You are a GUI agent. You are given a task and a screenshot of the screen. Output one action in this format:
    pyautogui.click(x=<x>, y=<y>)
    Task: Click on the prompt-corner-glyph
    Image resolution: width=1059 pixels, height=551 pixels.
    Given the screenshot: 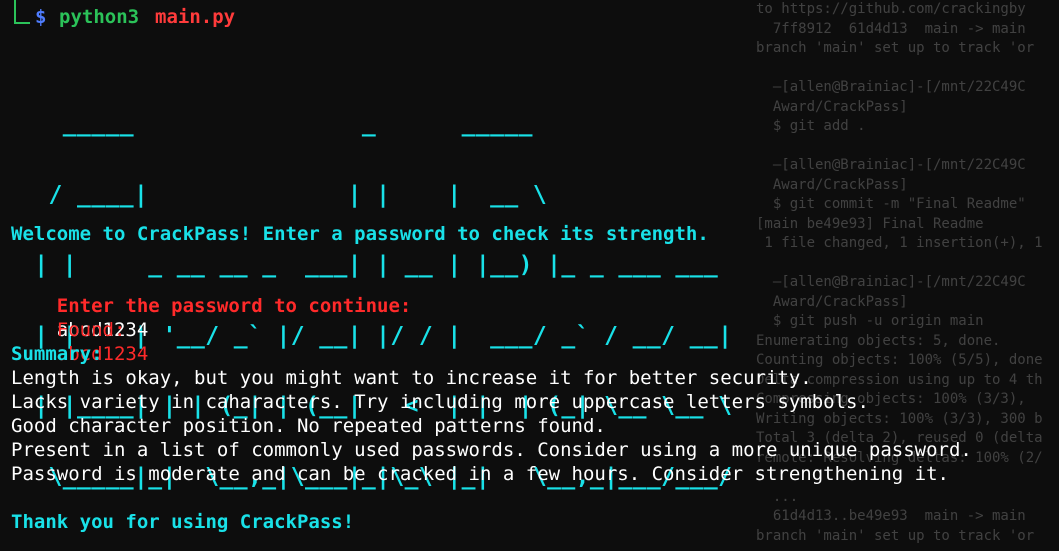 What is the action you would take?
    pyautogui.click(x=22, y=12)
    